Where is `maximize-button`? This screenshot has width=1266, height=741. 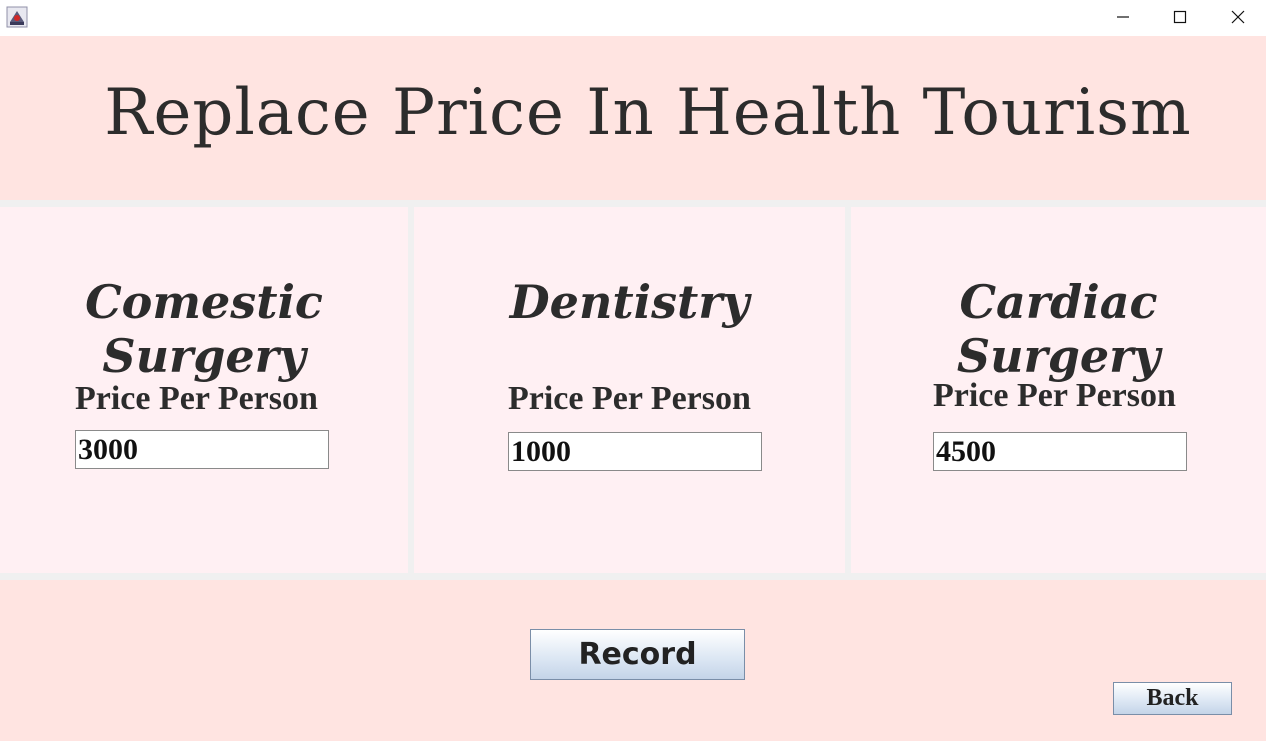
maximize-button is located at coordinates (1180, 17).